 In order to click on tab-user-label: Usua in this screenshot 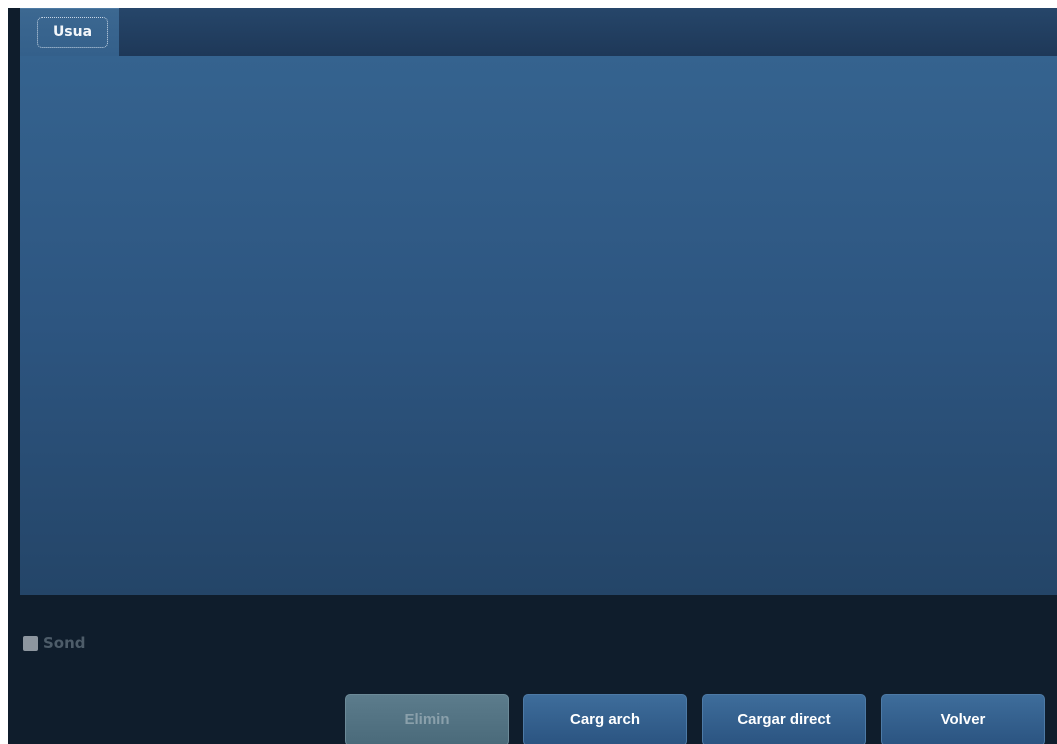, I will do `click(72, 32)`.